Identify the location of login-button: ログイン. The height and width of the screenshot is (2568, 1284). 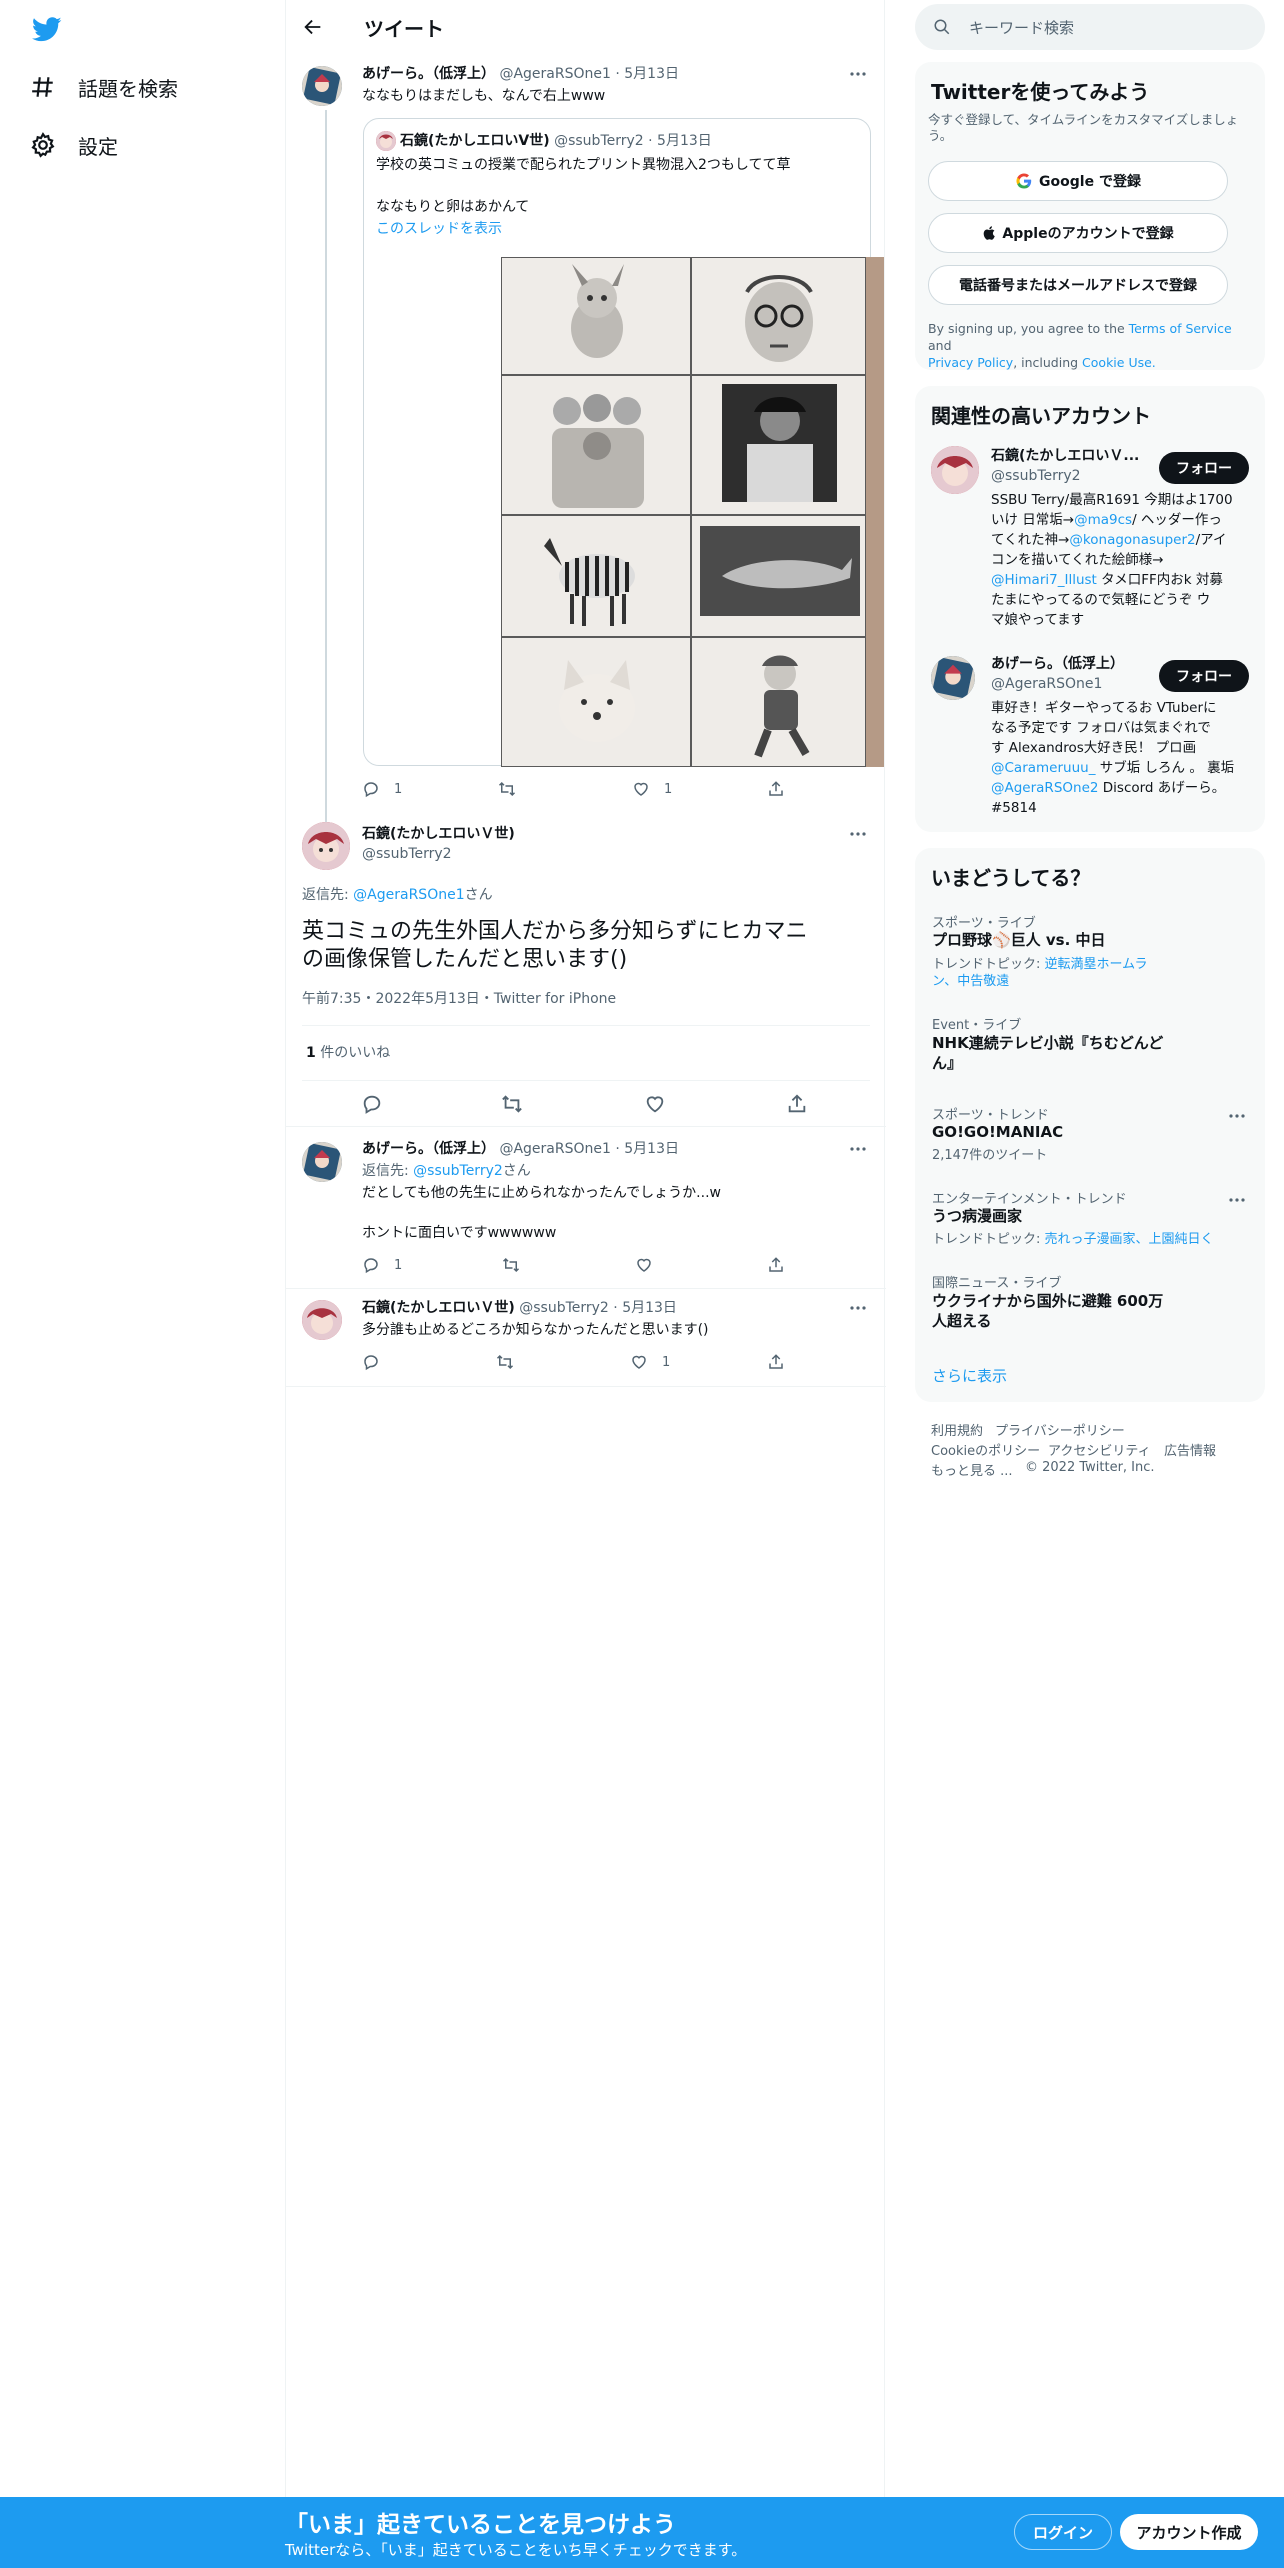
(1063, 2532).